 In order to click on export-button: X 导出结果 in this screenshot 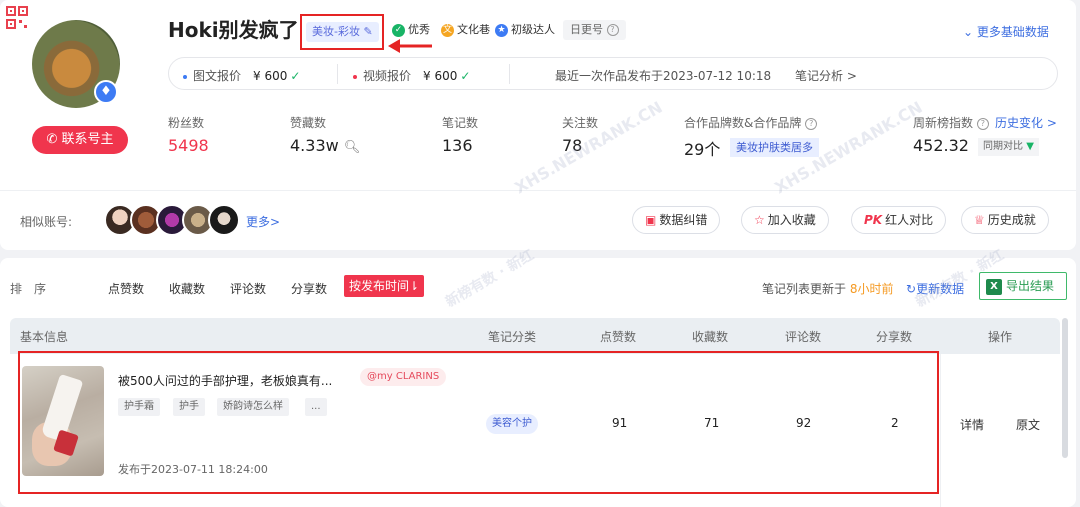, I will do `click(1023, 286)`.